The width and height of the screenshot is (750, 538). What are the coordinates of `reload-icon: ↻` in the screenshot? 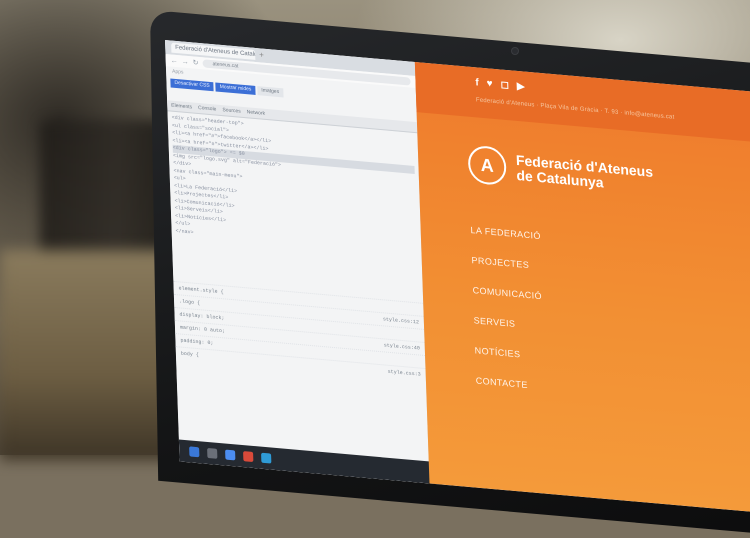 It's located at (196, 62).